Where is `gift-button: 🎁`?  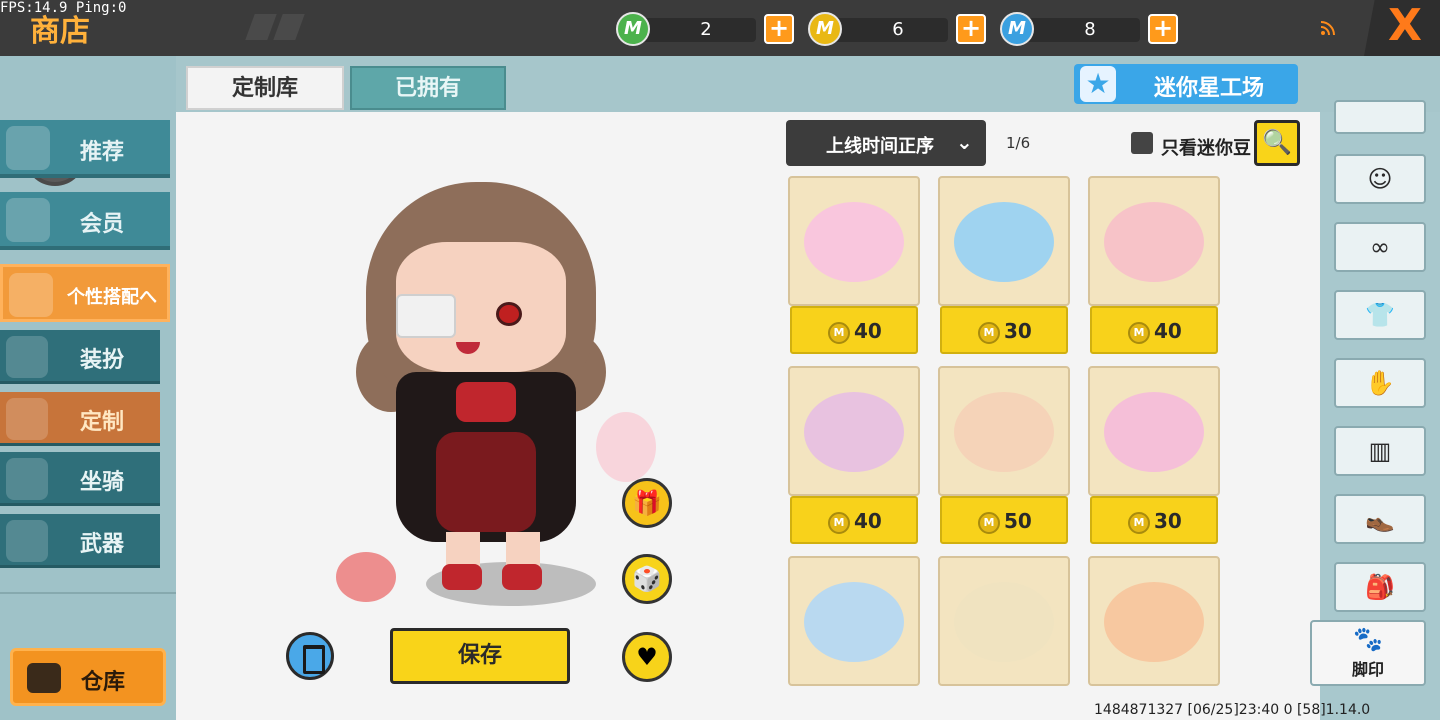
gift-button: 🎁 is located at coordinates (647, 503).